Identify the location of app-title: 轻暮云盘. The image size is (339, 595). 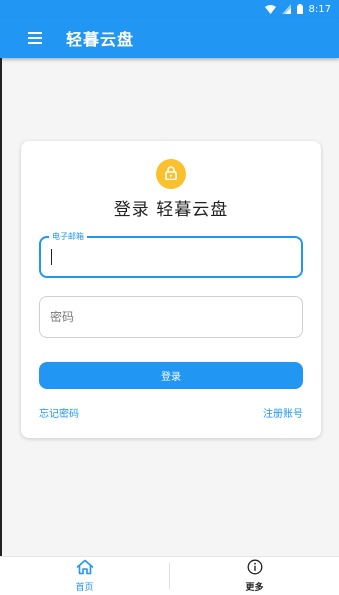
(100, 39).